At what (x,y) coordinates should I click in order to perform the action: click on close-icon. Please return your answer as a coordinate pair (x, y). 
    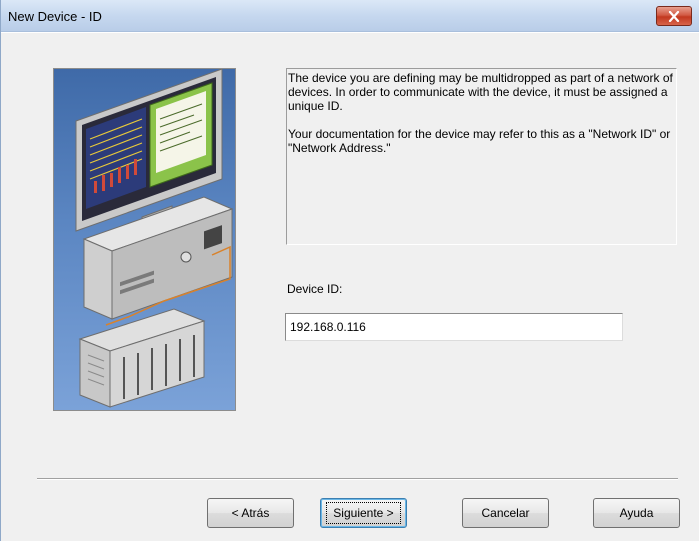
    Looking at the image, I should click on (674, 16).